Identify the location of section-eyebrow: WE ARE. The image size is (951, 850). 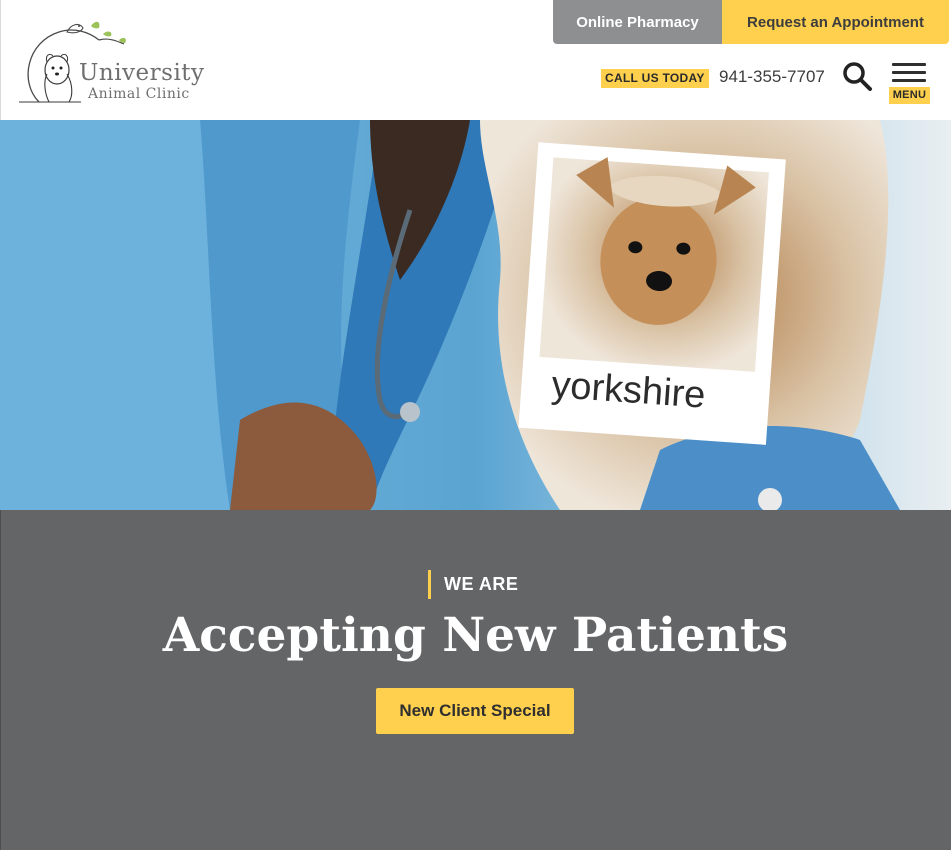
(473, 584).